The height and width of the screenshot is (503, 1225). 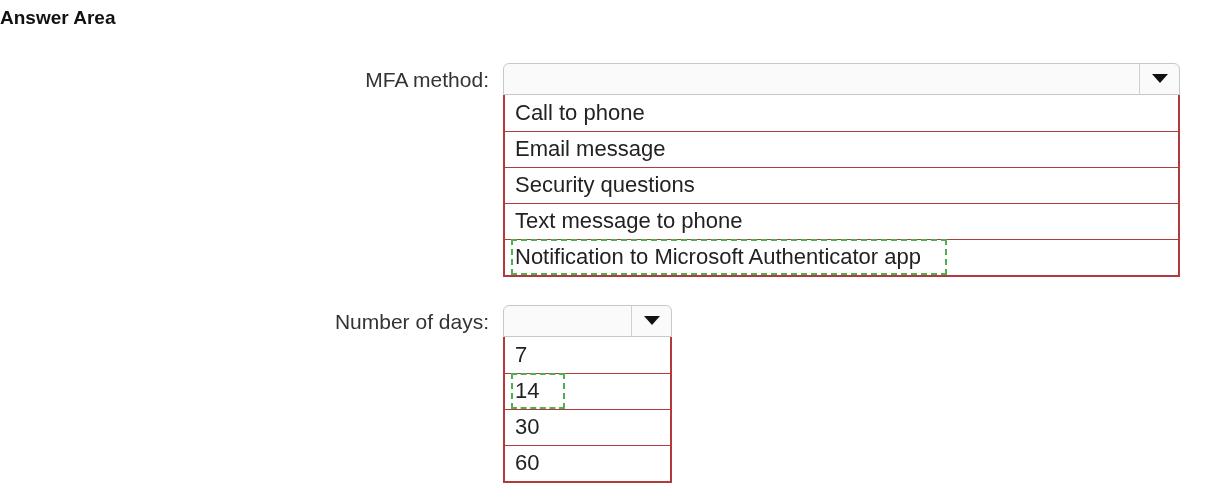 What do you see at coordinates (521, 354) in the screenshot?
I see `dropdown-option: 7` at bounding box center [521, 354].